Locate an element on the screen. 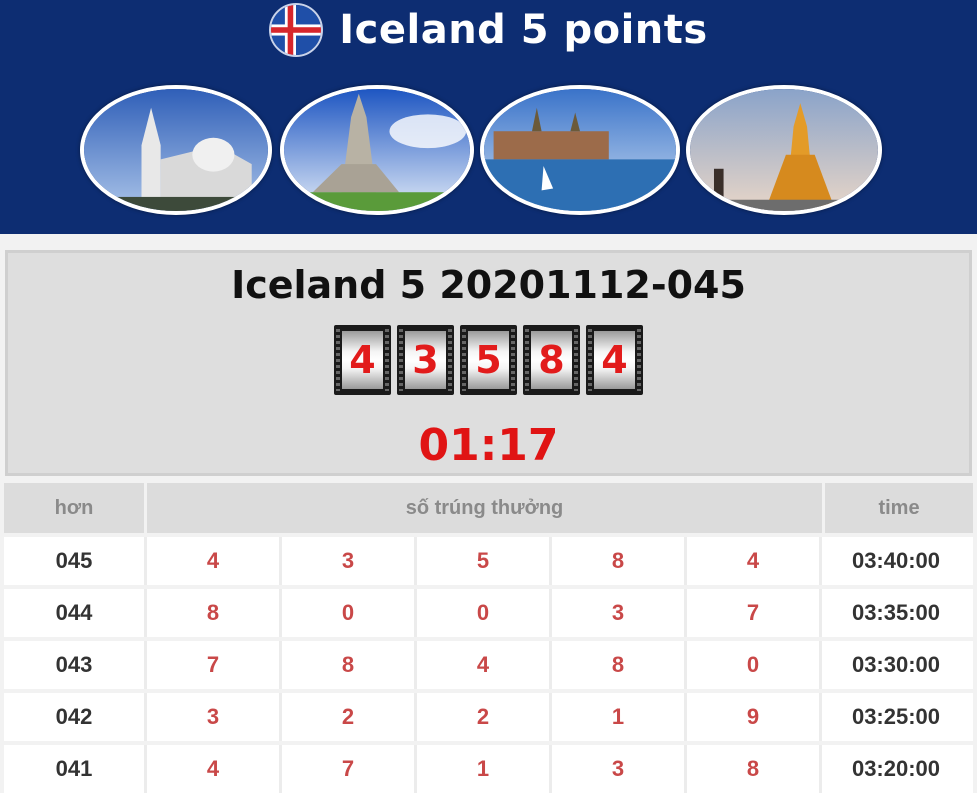 The image size is (977, 793). reel-digit: 8 is located at coordinates (551, 360).